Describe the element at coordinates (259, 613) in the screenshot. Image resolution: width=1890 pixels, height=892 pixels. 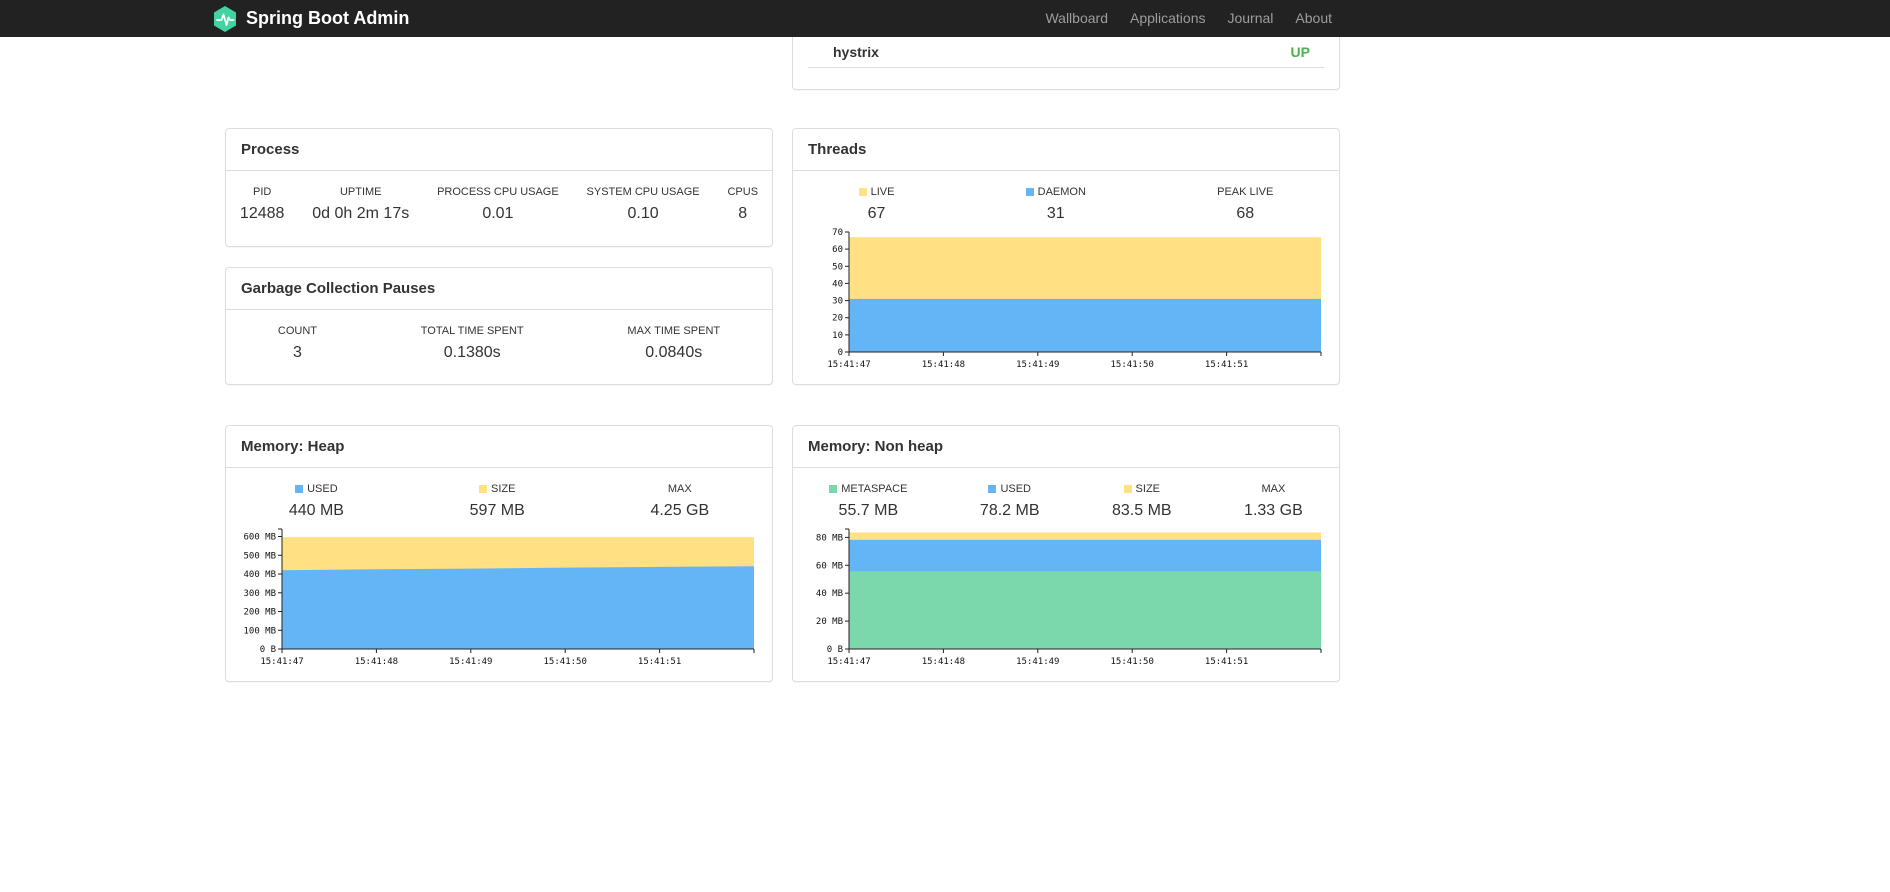
I see `svg-text: 200 MB` at that location.